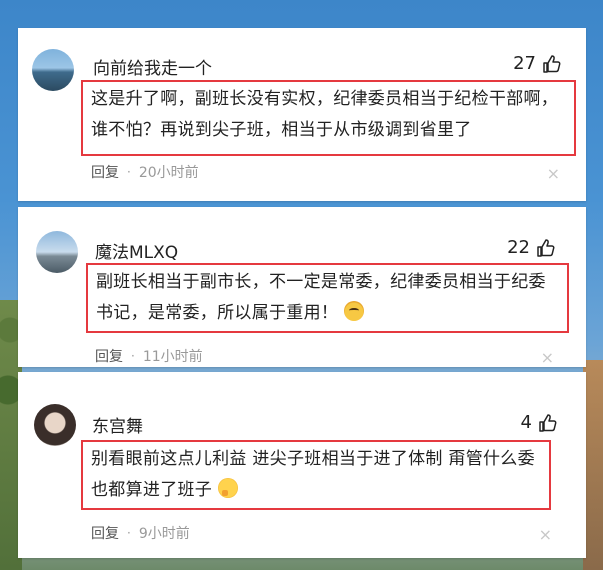 The height and width of the screenshot is (570, 603). Describe the element at coordinates (228, 488) in the screenshot. I see `thinking-face-emoji` at that location.